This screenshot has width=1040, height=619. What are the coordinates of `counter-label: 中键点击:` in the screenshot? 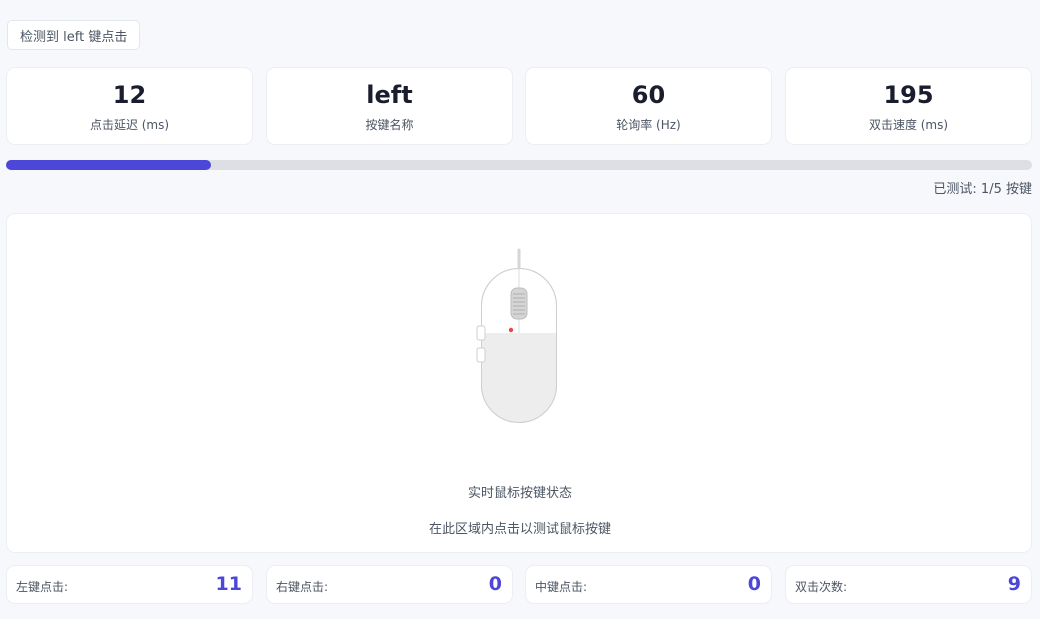 It's located at (561, 587).